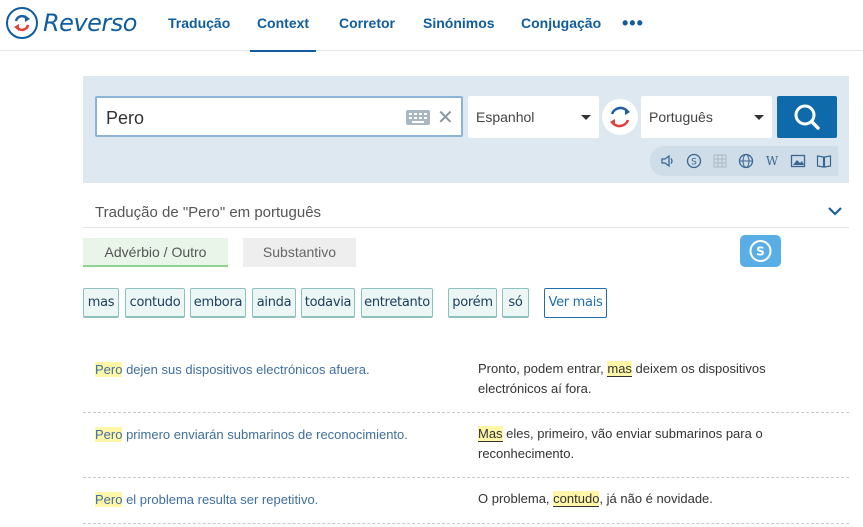 Image resolution: width=863 pixels, height=527 pixels. What do you see at coordinates (397, 303) in the screenshot?
I see `translation-chip-entretanto: entretanto` at bounding box center [397, 303].